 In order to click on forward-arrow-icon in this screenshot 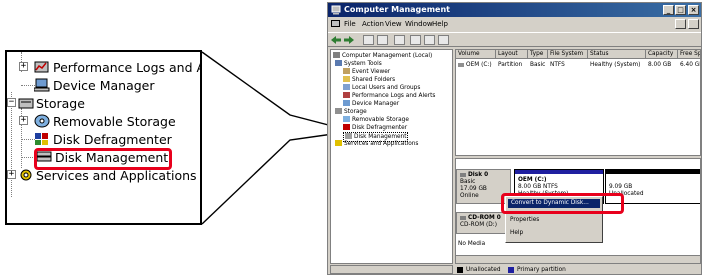, I will do `click(349, 40)`.